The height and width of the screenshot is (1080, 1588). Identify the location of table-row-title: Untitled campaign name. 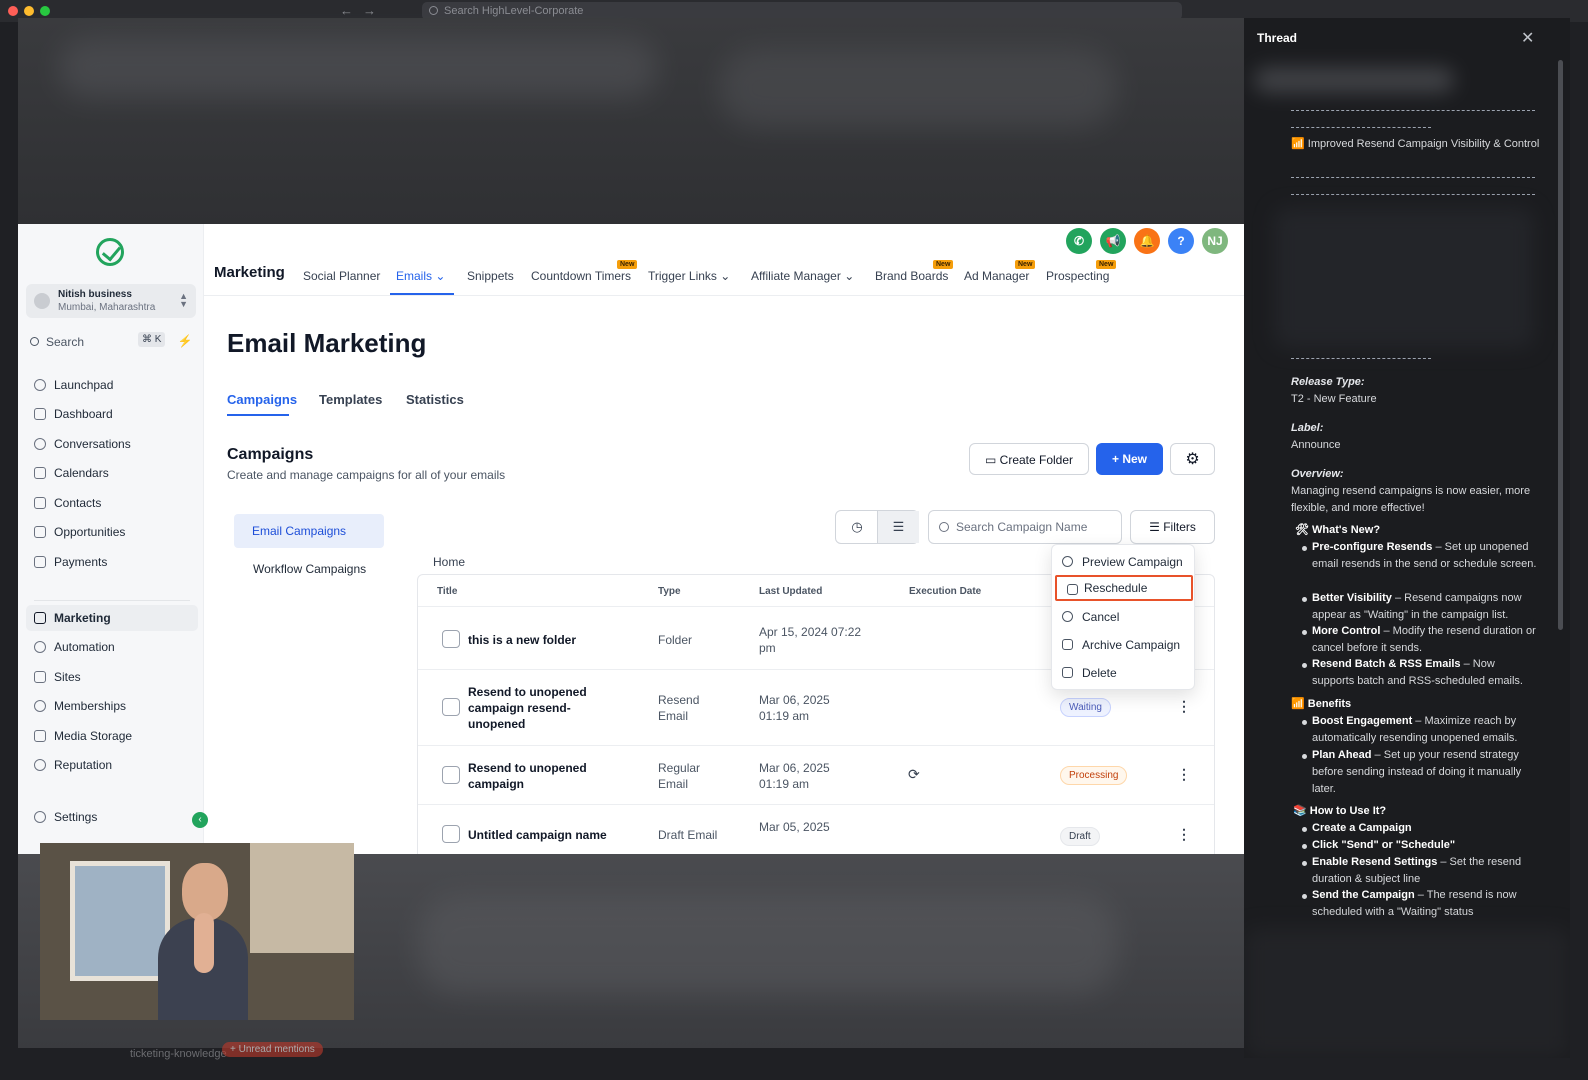
(553, 835).